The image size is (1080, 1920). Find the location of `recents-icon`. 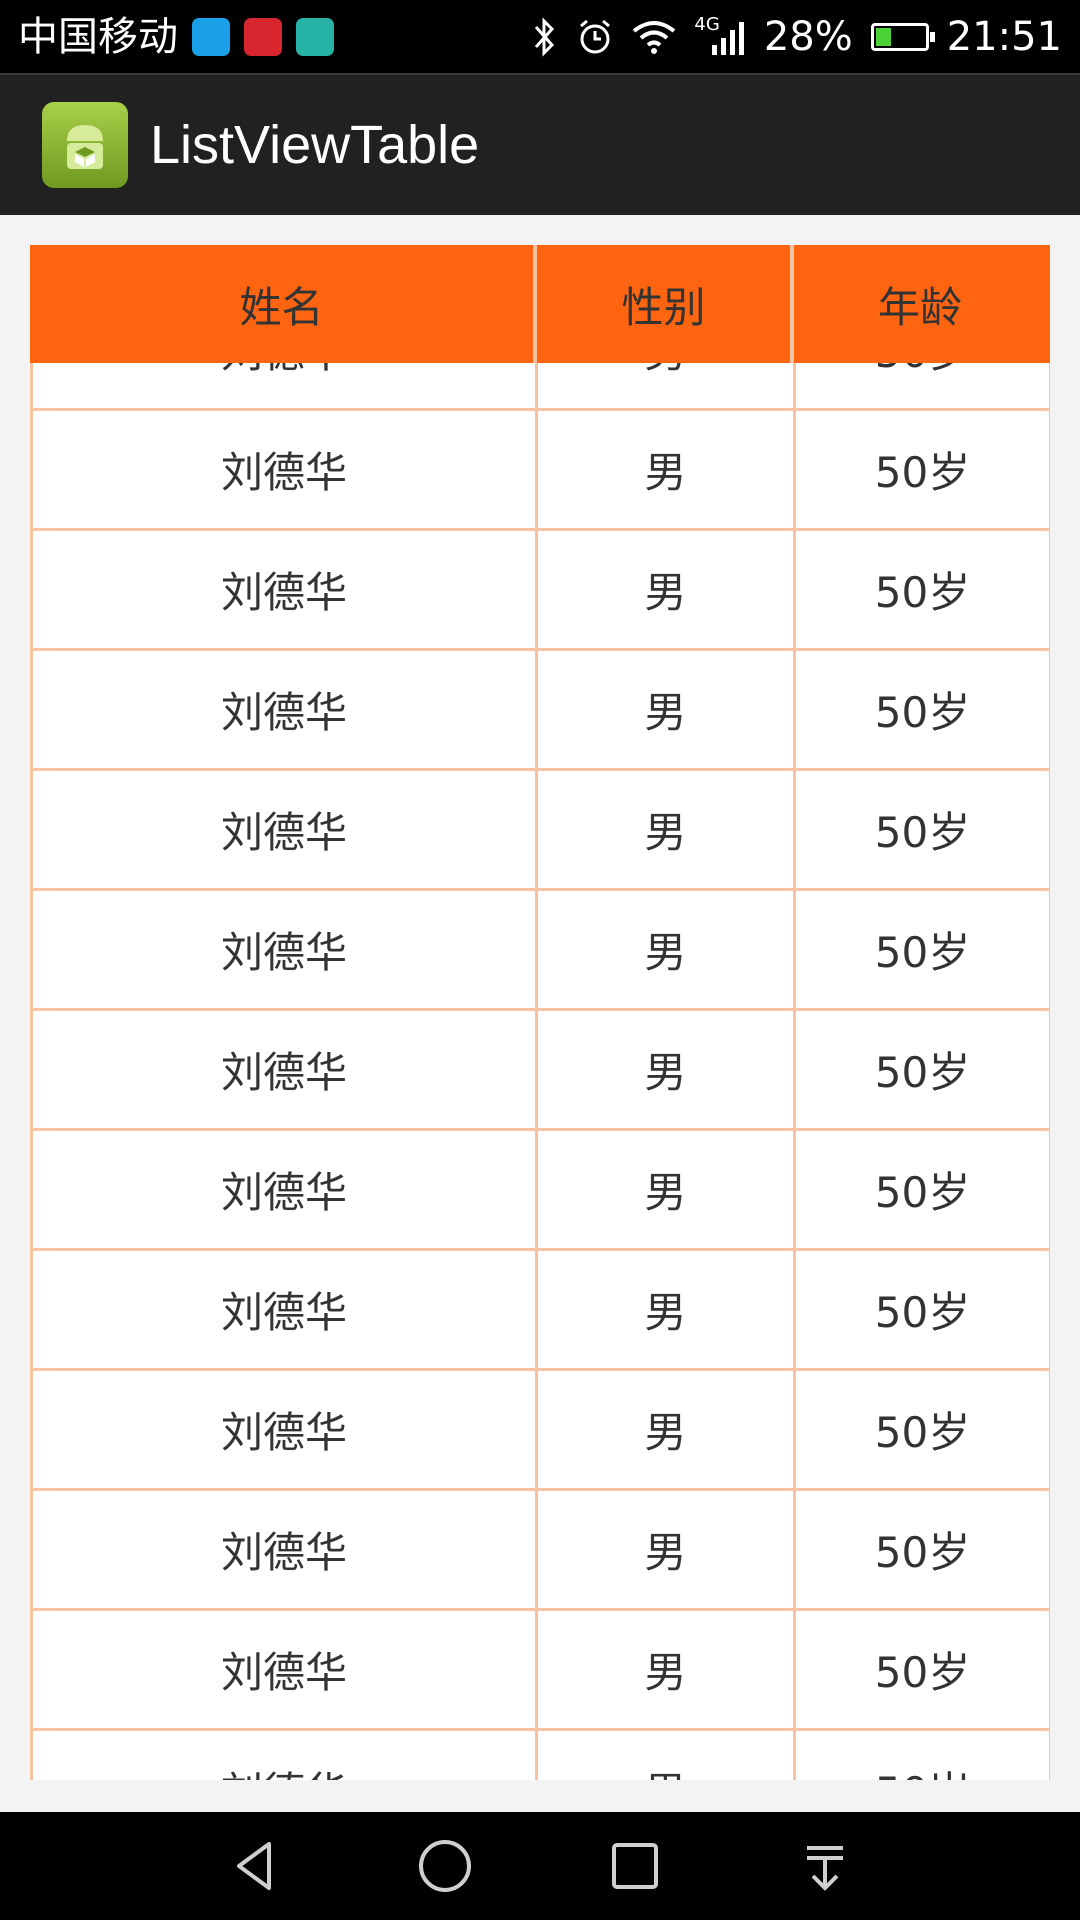

recents-icon is located at coordinates (635, 1866).